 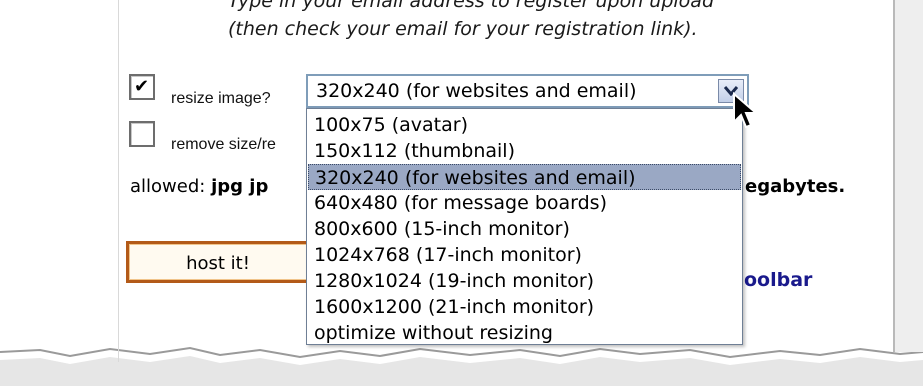 What do you see at coordinates (795, 186) in the screenshot?
I see `max-size-text: egabytes.` at bounding box center [795, 186].